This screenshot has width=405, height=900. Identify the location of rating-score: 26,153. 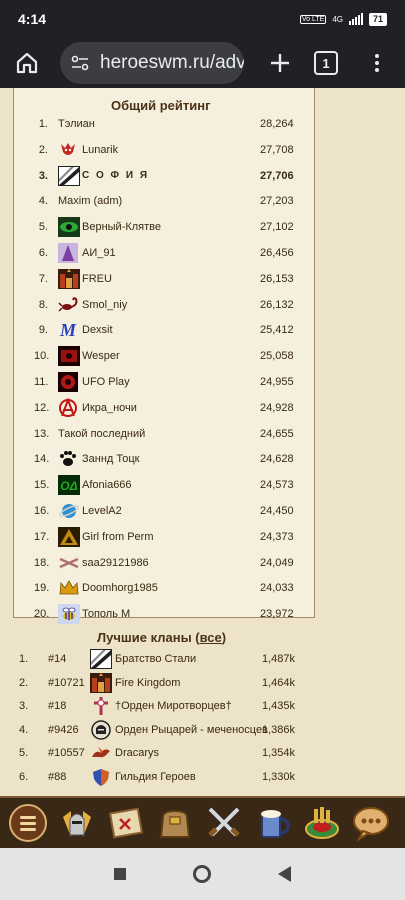
(277, 278).